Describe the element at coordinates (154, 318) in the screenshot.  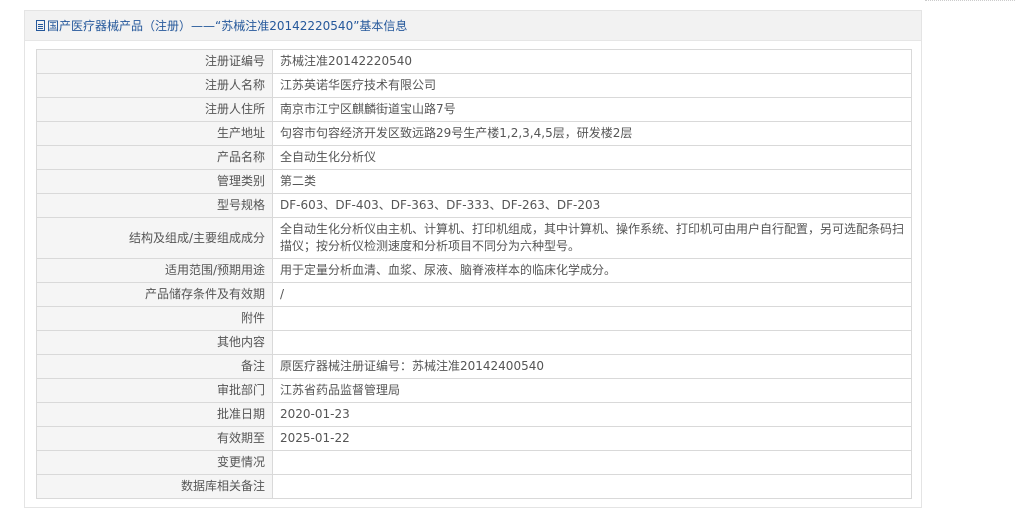
I see `row-label: 附件` at that location.